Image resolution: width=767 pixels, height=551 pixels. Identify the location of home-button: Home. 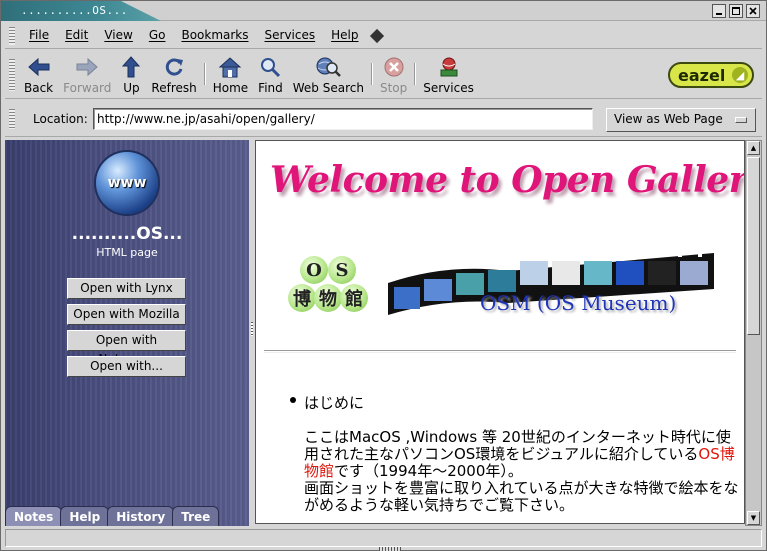
(230, 75).